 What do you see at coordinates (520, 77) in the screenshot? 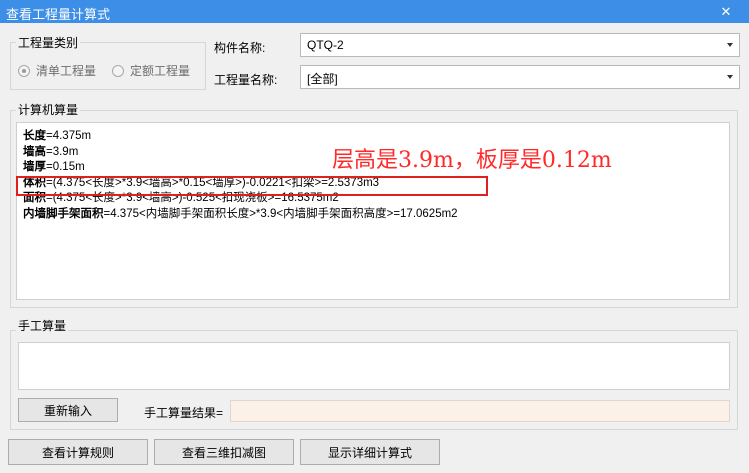
I see `quantity-name-select: [全部]` at bounding box center [520, 77].